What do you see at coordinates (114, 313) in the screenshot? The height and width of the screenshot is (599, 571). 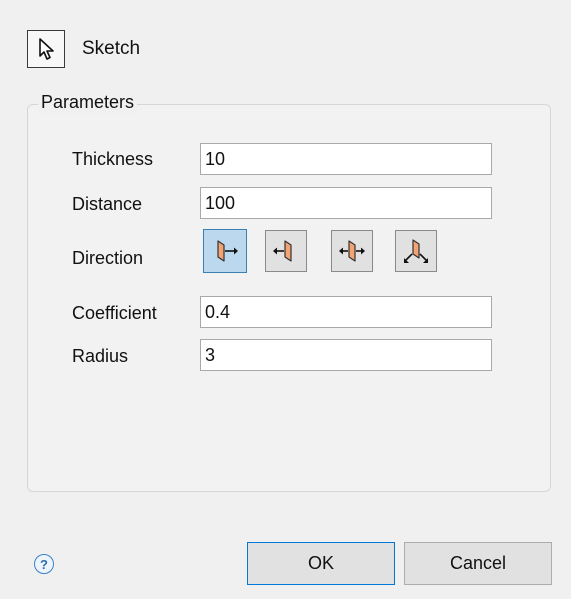 I see `coefficient-label: Coefficient` at bounding box center [114, 313].